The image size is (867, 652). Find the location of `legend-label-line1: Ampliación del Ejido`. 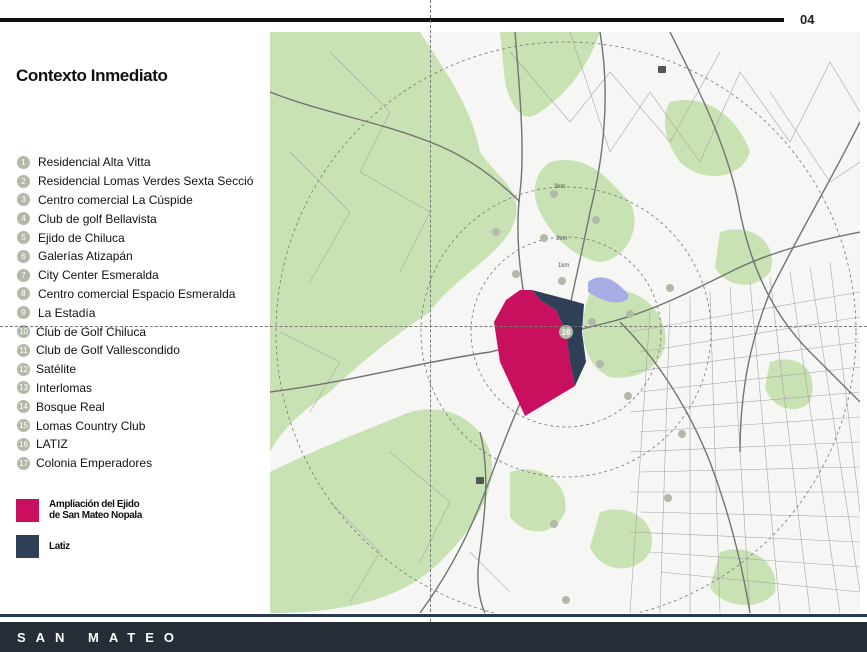

legend-label-line1: Ampliación del Ejido is located at coordinates (94, 504).